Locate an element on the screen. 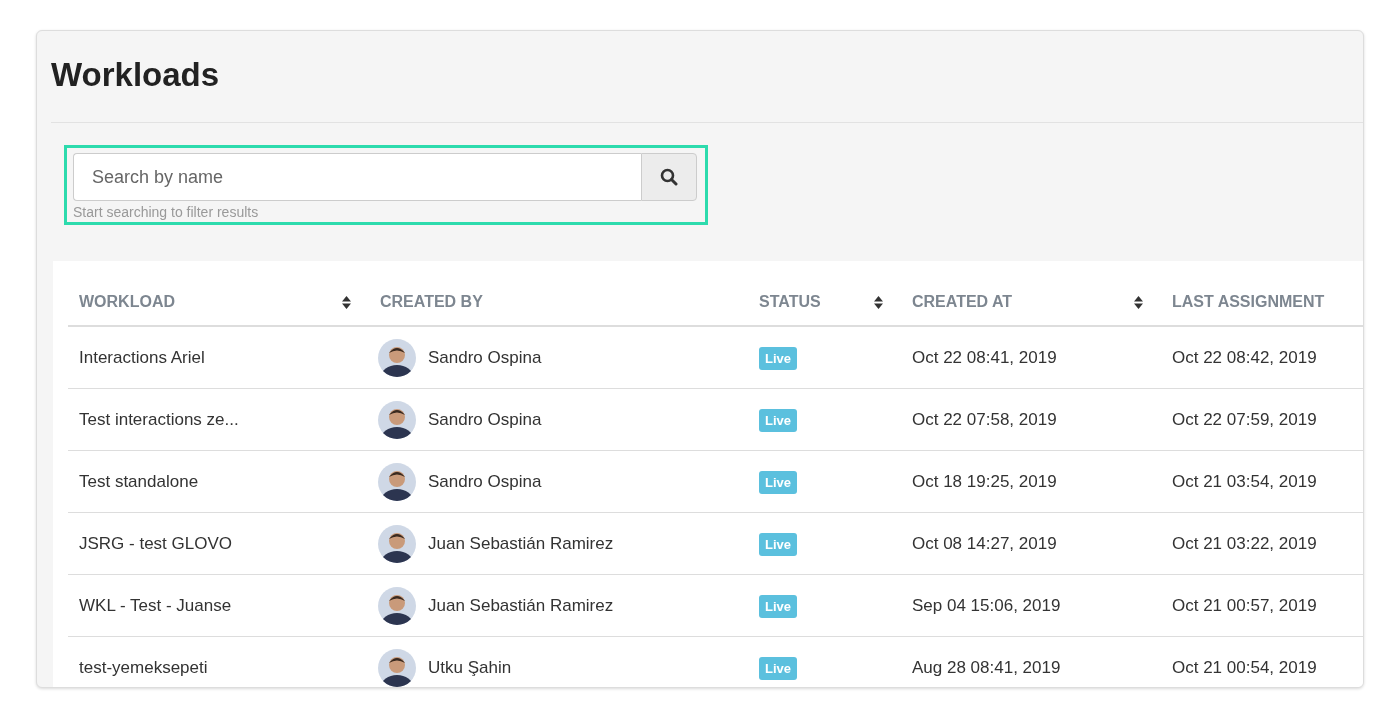 The image size is (1400, 719). table-cell: Oct 22 07:58, 2019 is located at coordinates (984, 419).